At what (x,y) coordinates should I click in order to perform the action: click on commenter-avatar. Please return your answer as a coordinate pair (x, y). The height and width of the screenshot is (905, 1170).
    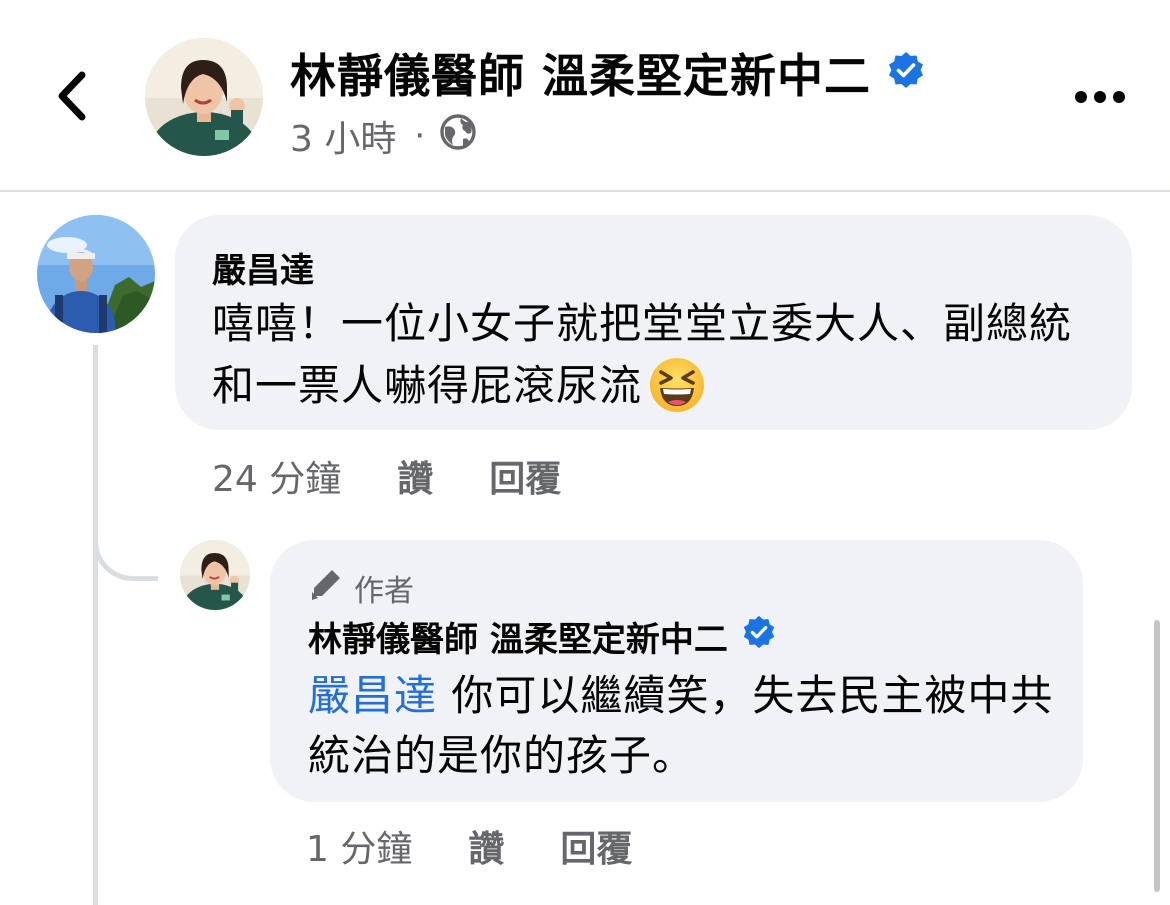
    Looking at the image, I should click on (96, 274).